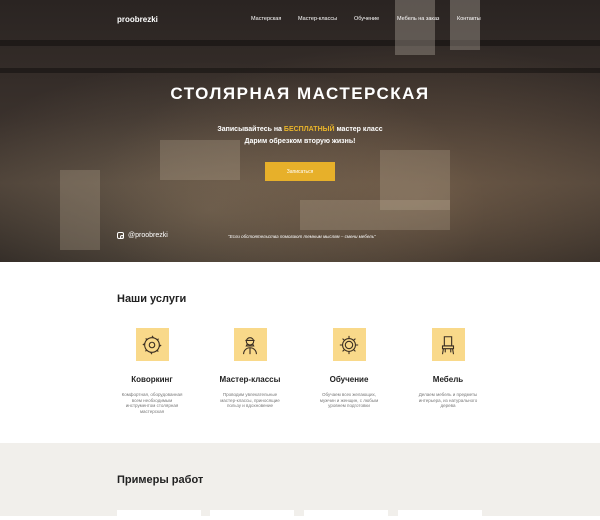 The image size is (600, 520). What do you see at coordinates (152, 379) in the screenshot?
I see `service-title: Коворкинг` at bounding box center [152, 379].